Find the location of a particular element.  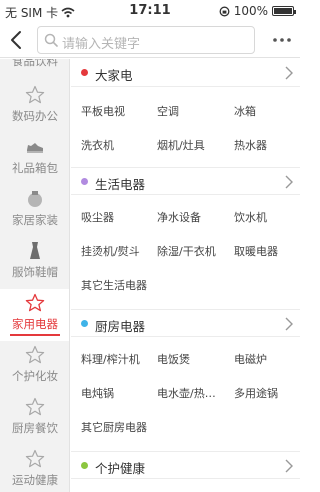

sidebar-item-kitchen-dining: 厨房餐饮 is located at coordinates (34, 419).